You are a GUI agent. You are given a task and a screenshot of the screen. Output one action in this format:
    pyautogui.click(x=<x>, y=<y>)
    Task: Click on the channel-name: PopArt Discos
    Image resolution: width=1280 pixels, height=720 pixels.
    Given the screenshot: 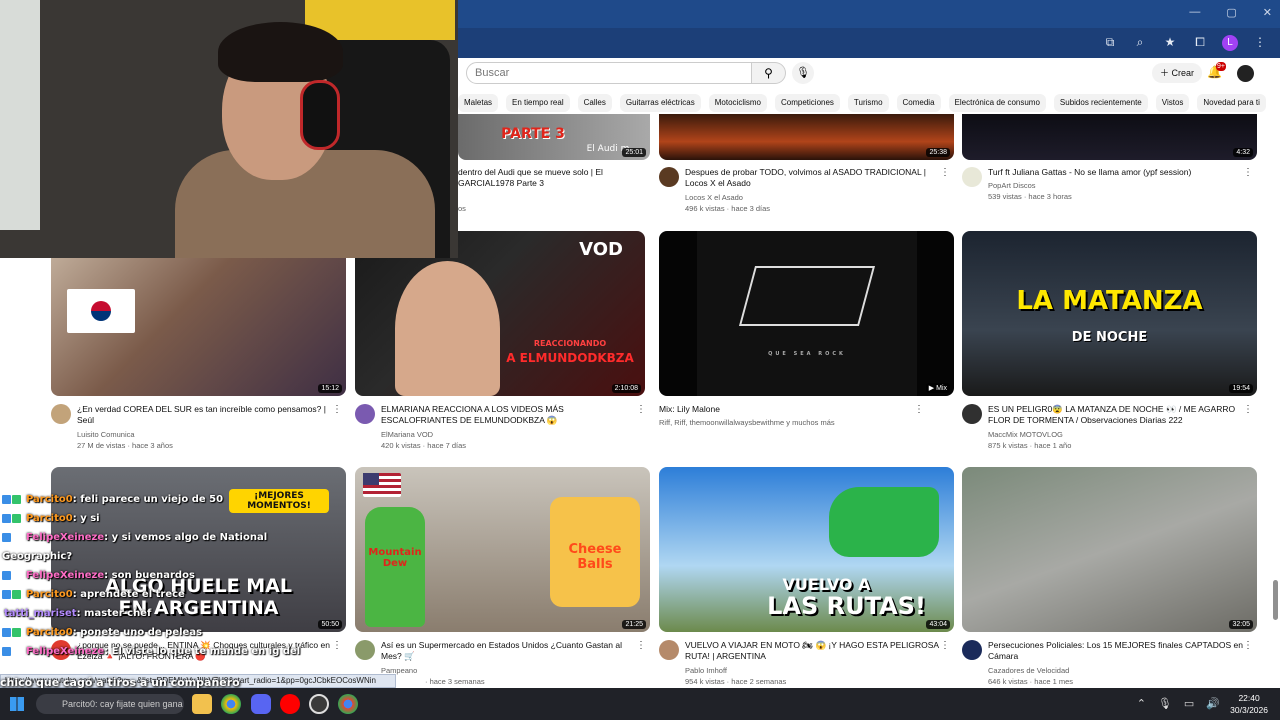 What is the action you would take?
    pyautogui.click(x=1012, y=185)
    